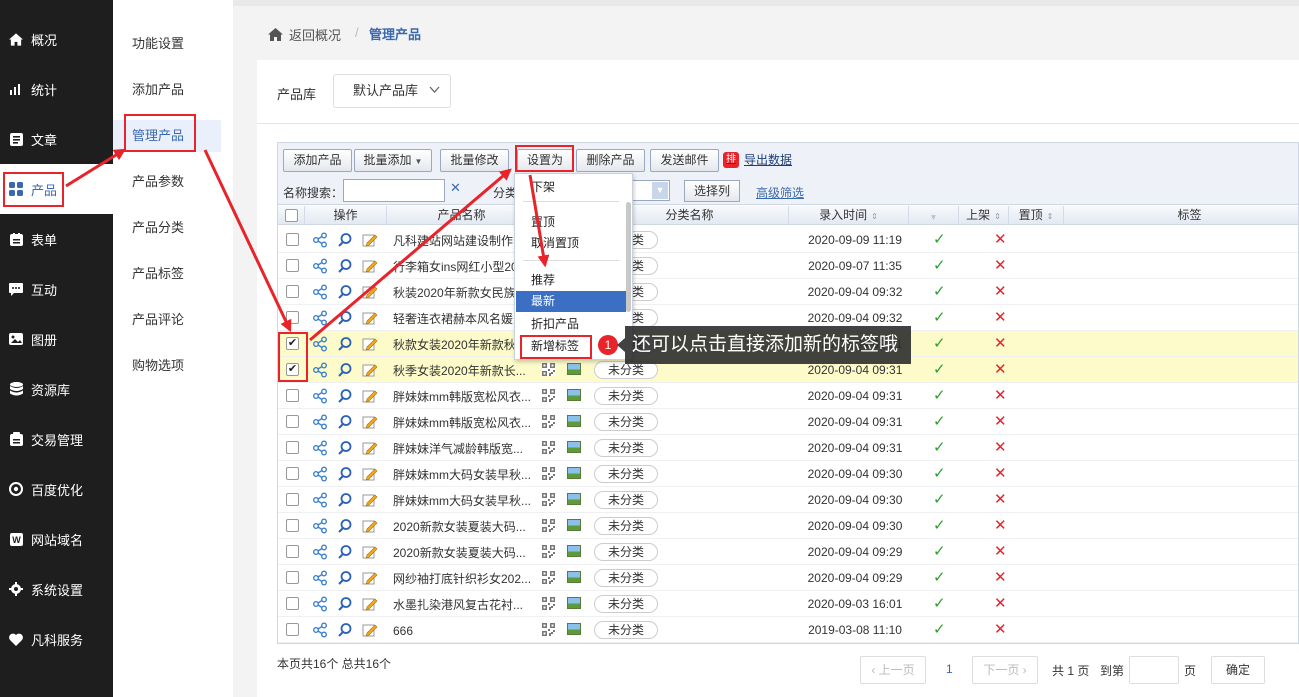  What do you see at coordinates (1190, 671) in the screenshot?
I see `page-unit: 页` at bounding box center [1190, 671].